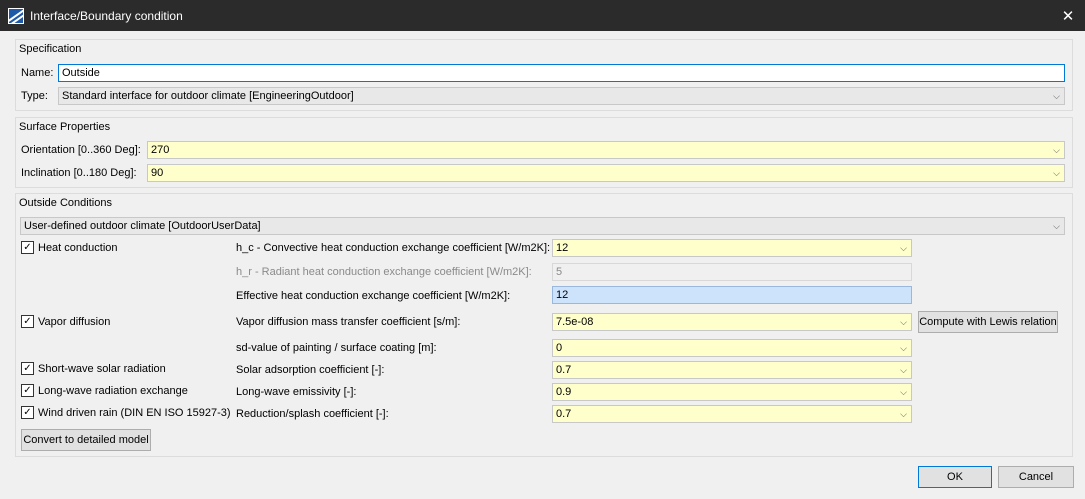 Image resolution: width=1085 pixels, height=499 pixels. What do you see at coordinates (575, 322) in the screenshot?
I see `vapor-value: 7.5e-08` at bounding box center [575, 322].